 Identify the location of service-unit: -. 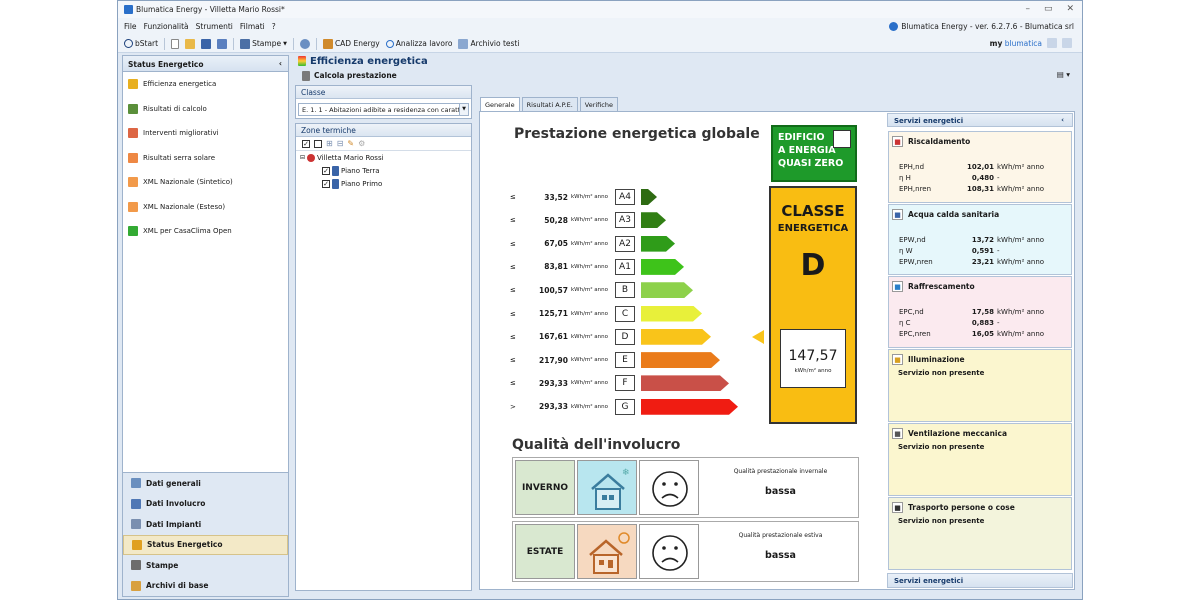
(998, 250).